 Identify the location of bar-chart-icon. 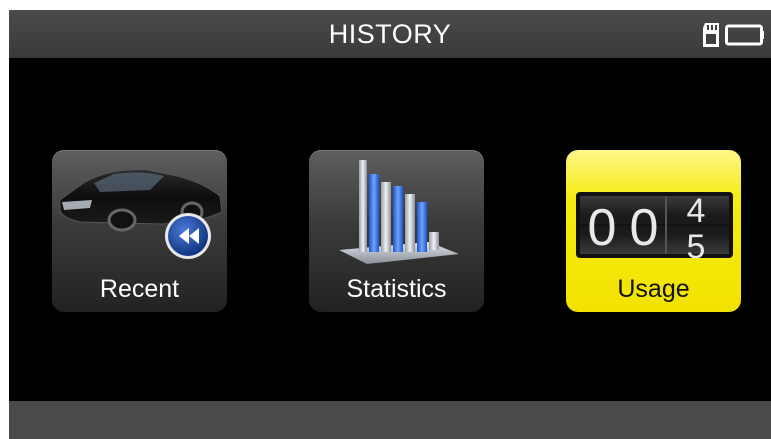
(399, 212).